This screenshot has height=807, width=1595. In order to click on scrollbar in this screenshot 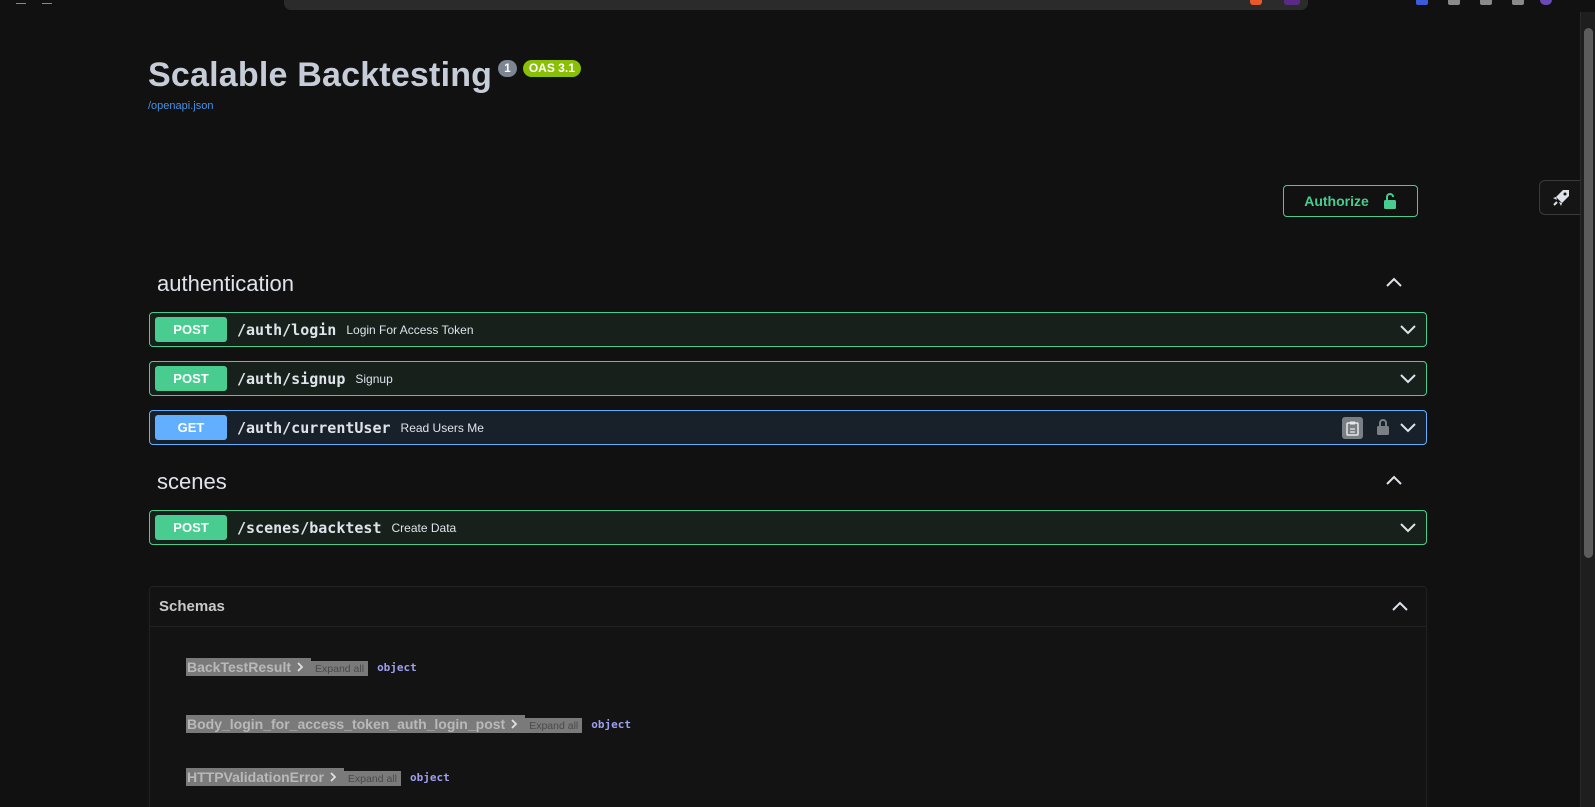, I will do `click(1587, 409)`.